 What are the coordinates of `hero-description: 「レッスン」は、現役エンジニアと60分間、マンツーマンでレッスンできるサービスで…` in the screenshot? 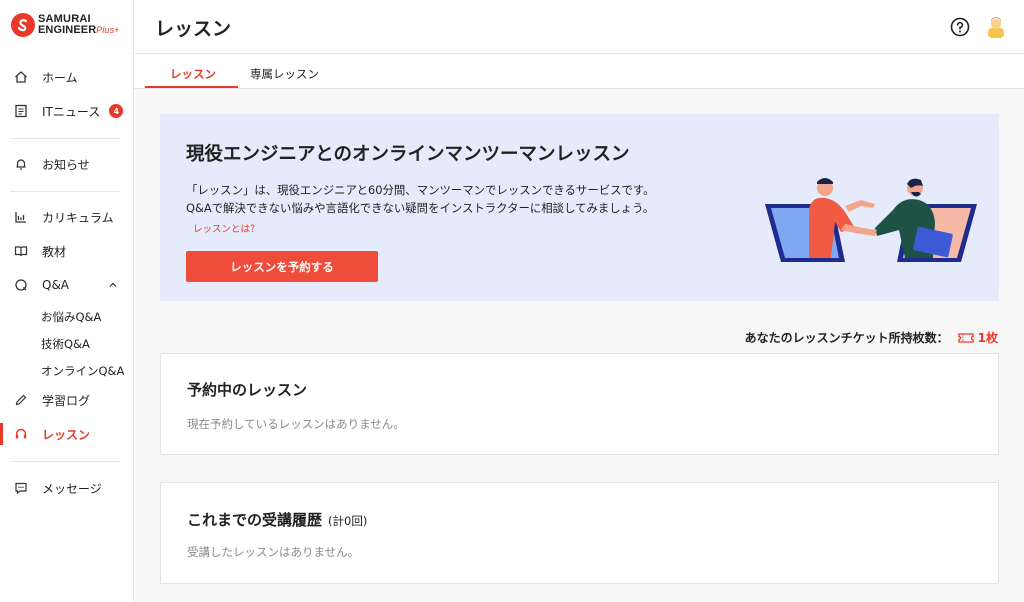 It's located at (466, 199).